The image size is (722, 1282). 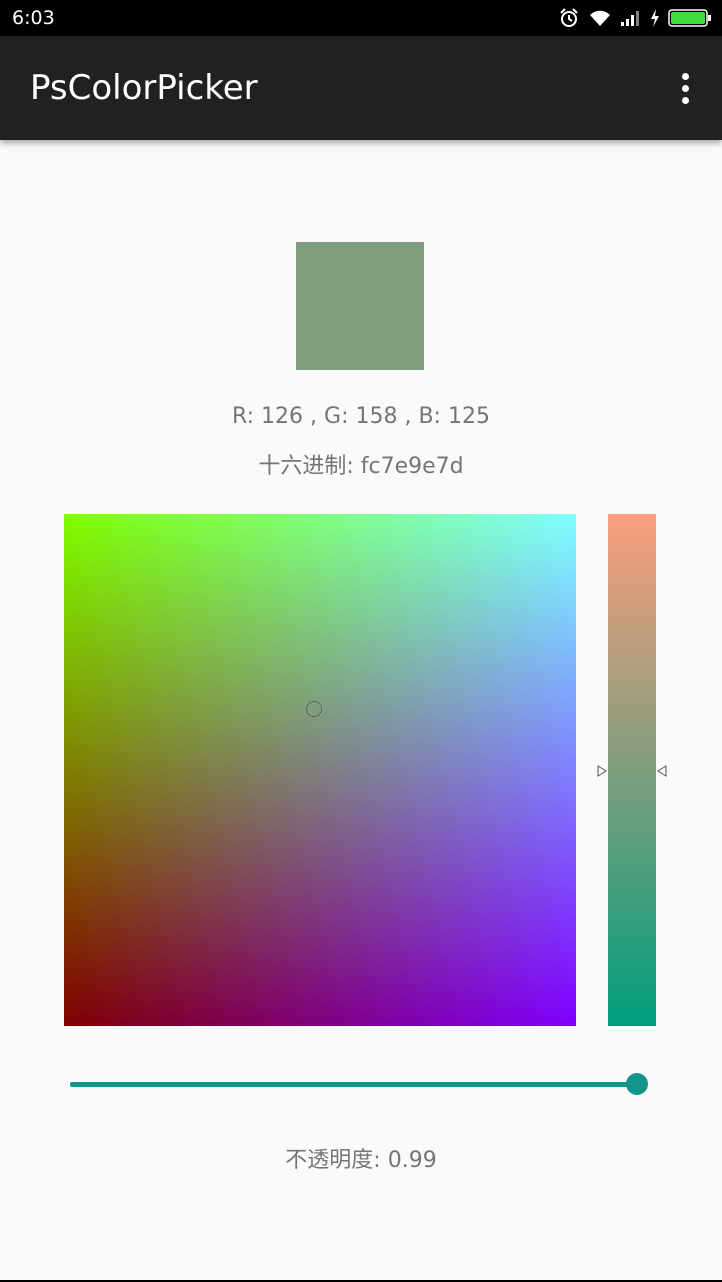 What do you see at coordinates (360, 306) in the screenshot?
I see `color-preview-swatch` at bounding box center [360, 306].